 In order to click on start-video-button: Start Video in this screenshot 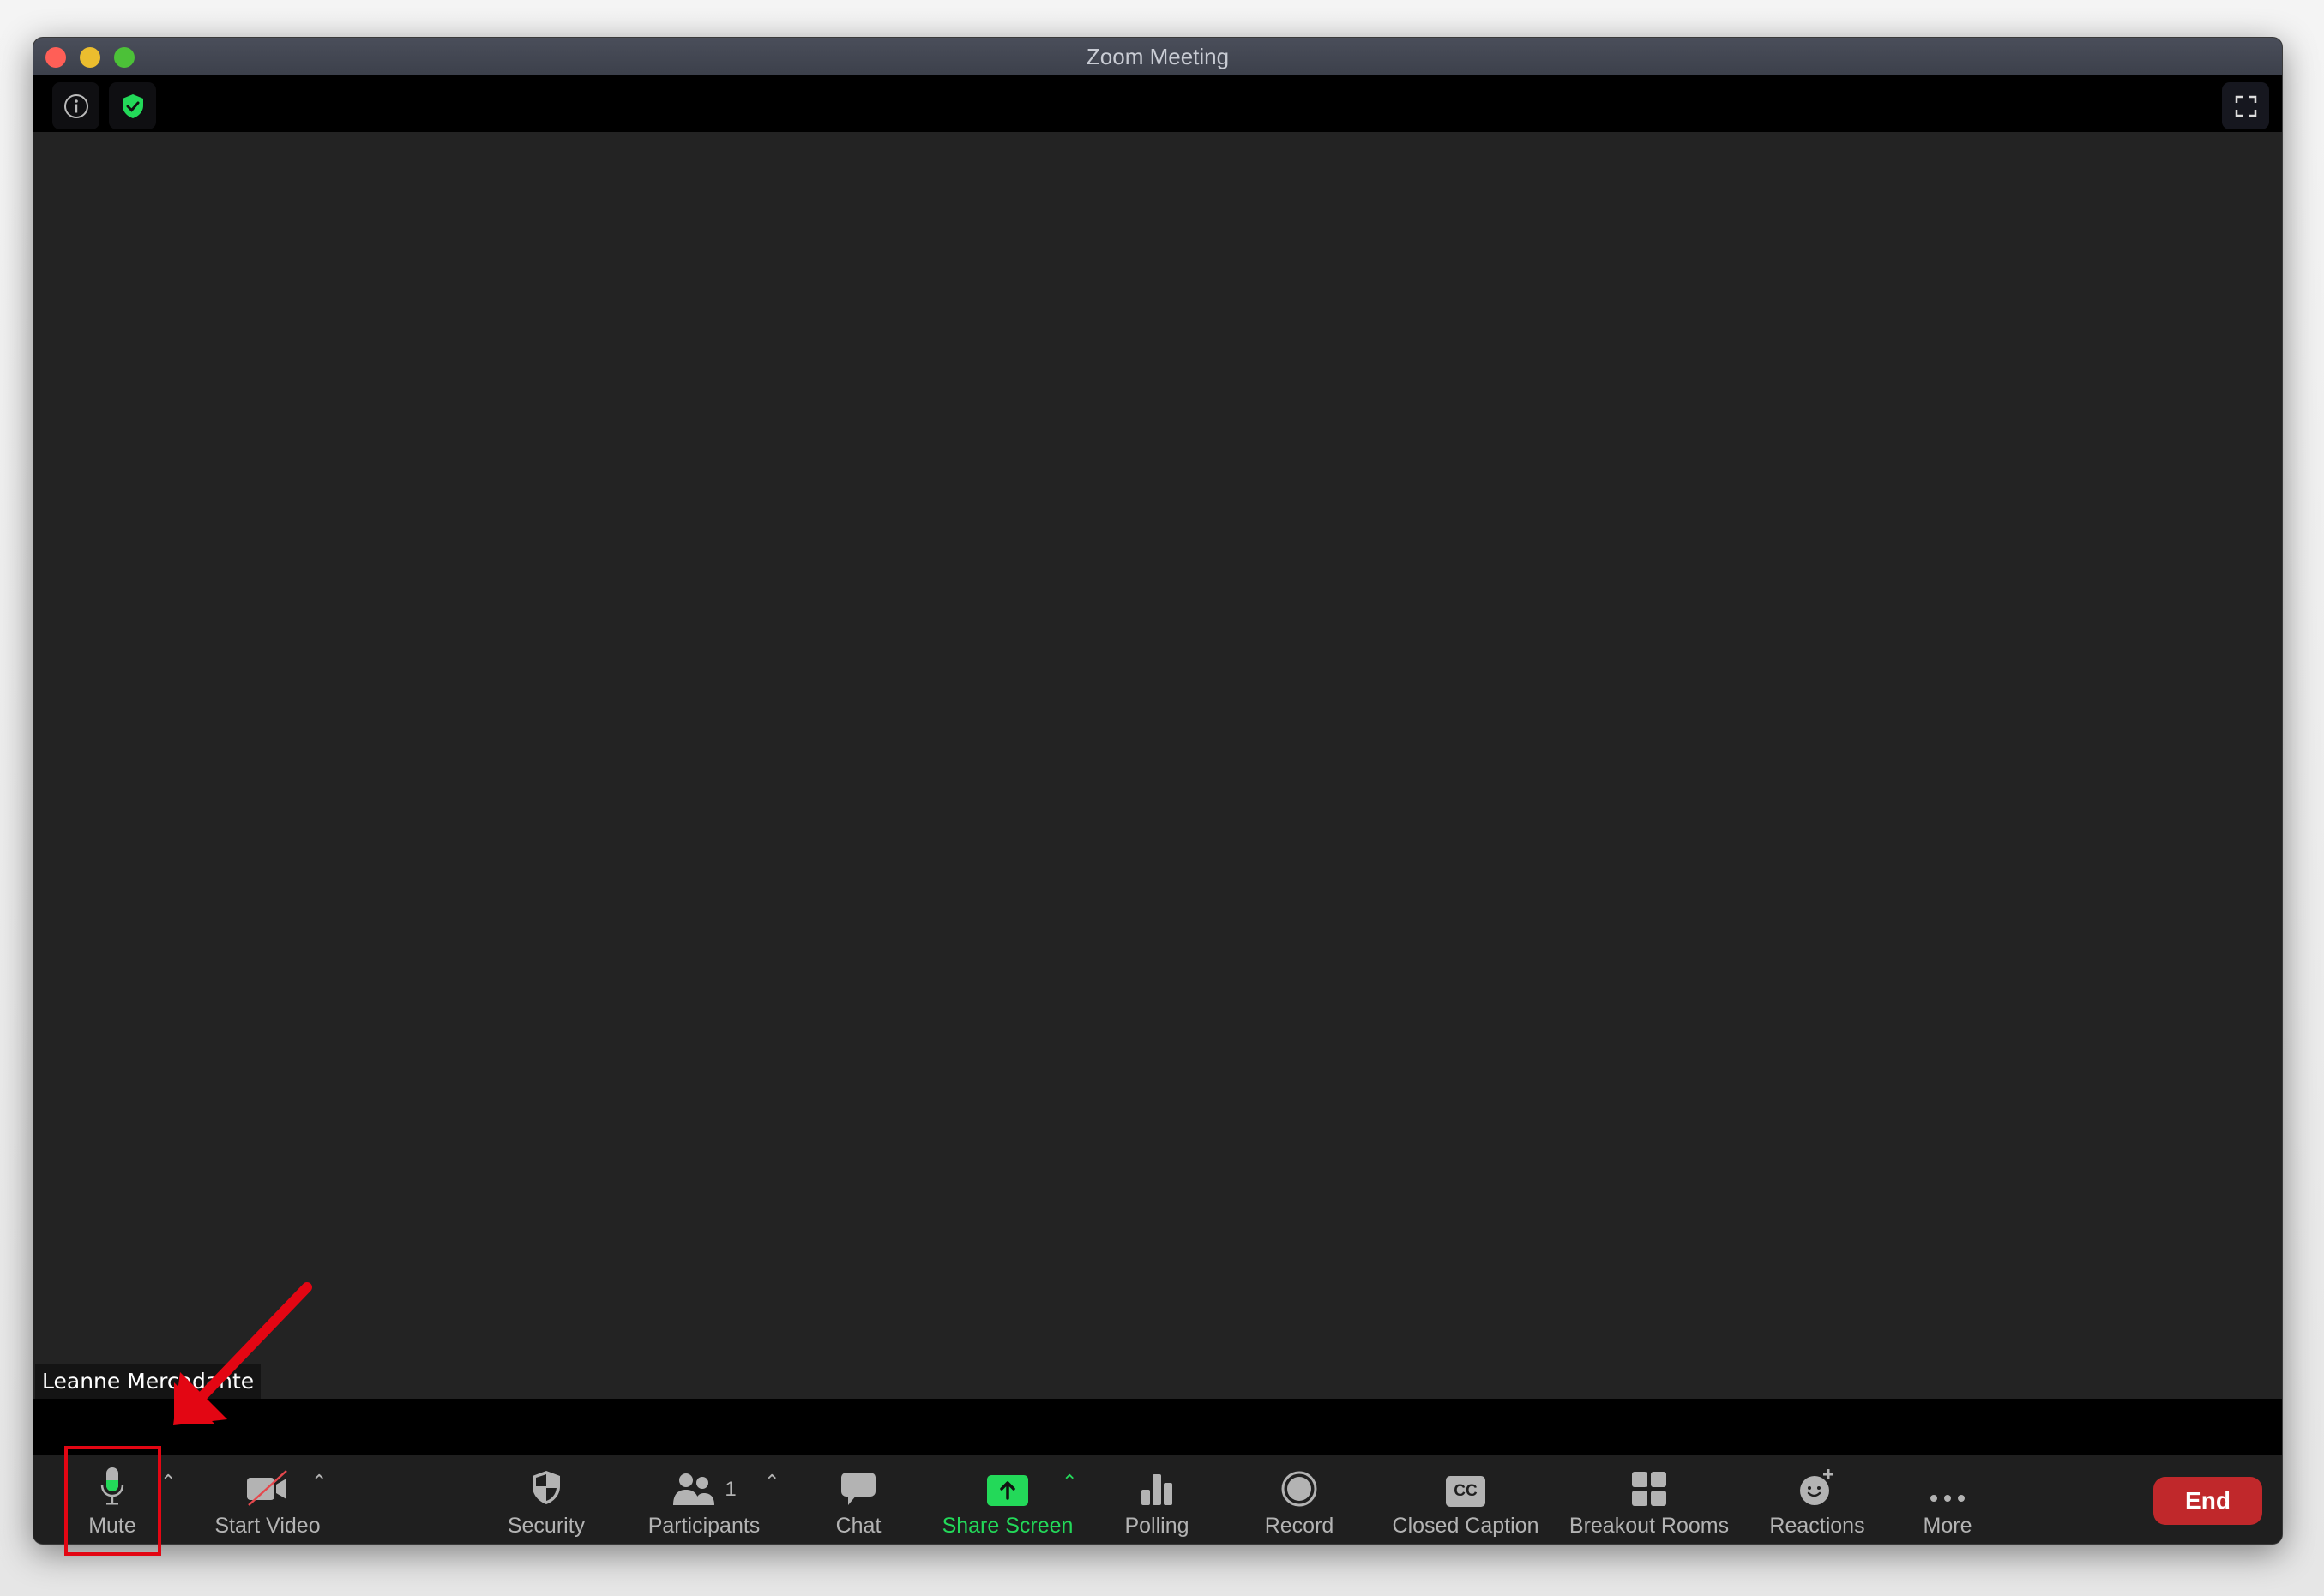, I will do `click(267, 1499)`.